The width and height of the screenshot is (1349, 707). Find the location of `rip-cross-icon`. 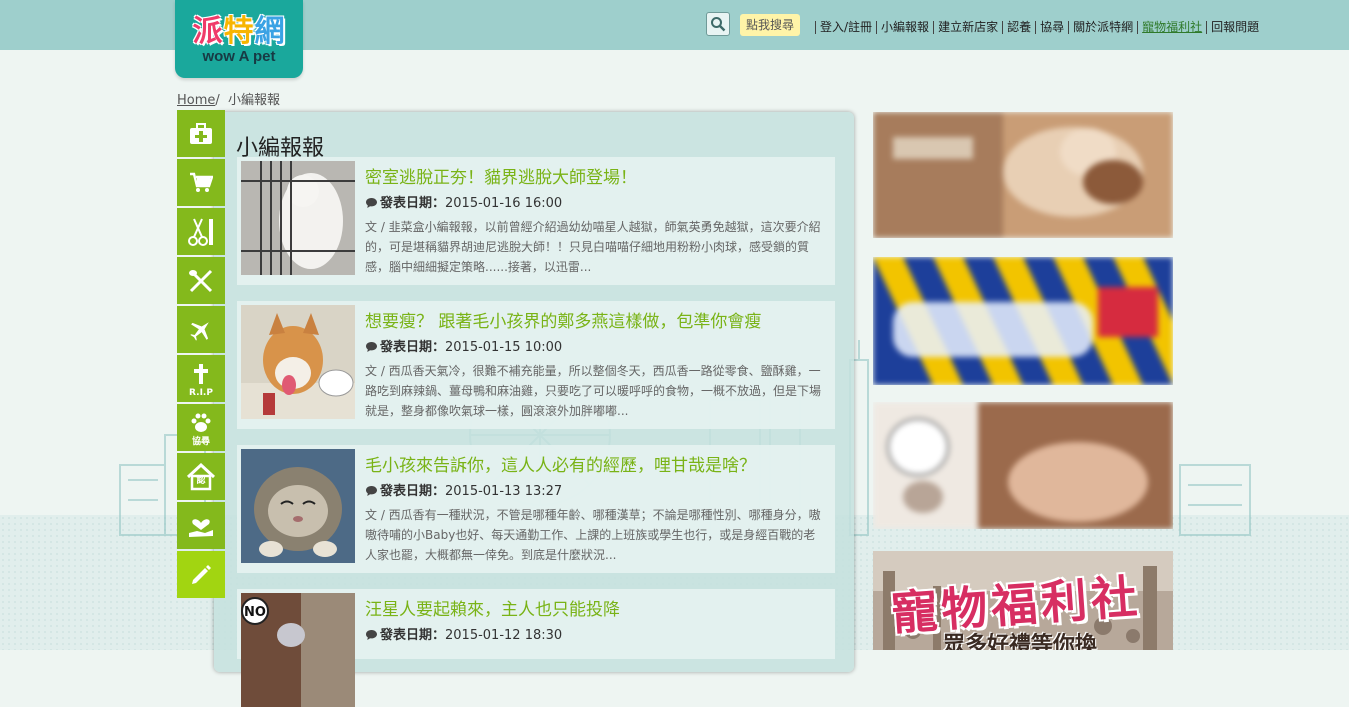

rip-cross-icon is located at coordinates (201, 373).